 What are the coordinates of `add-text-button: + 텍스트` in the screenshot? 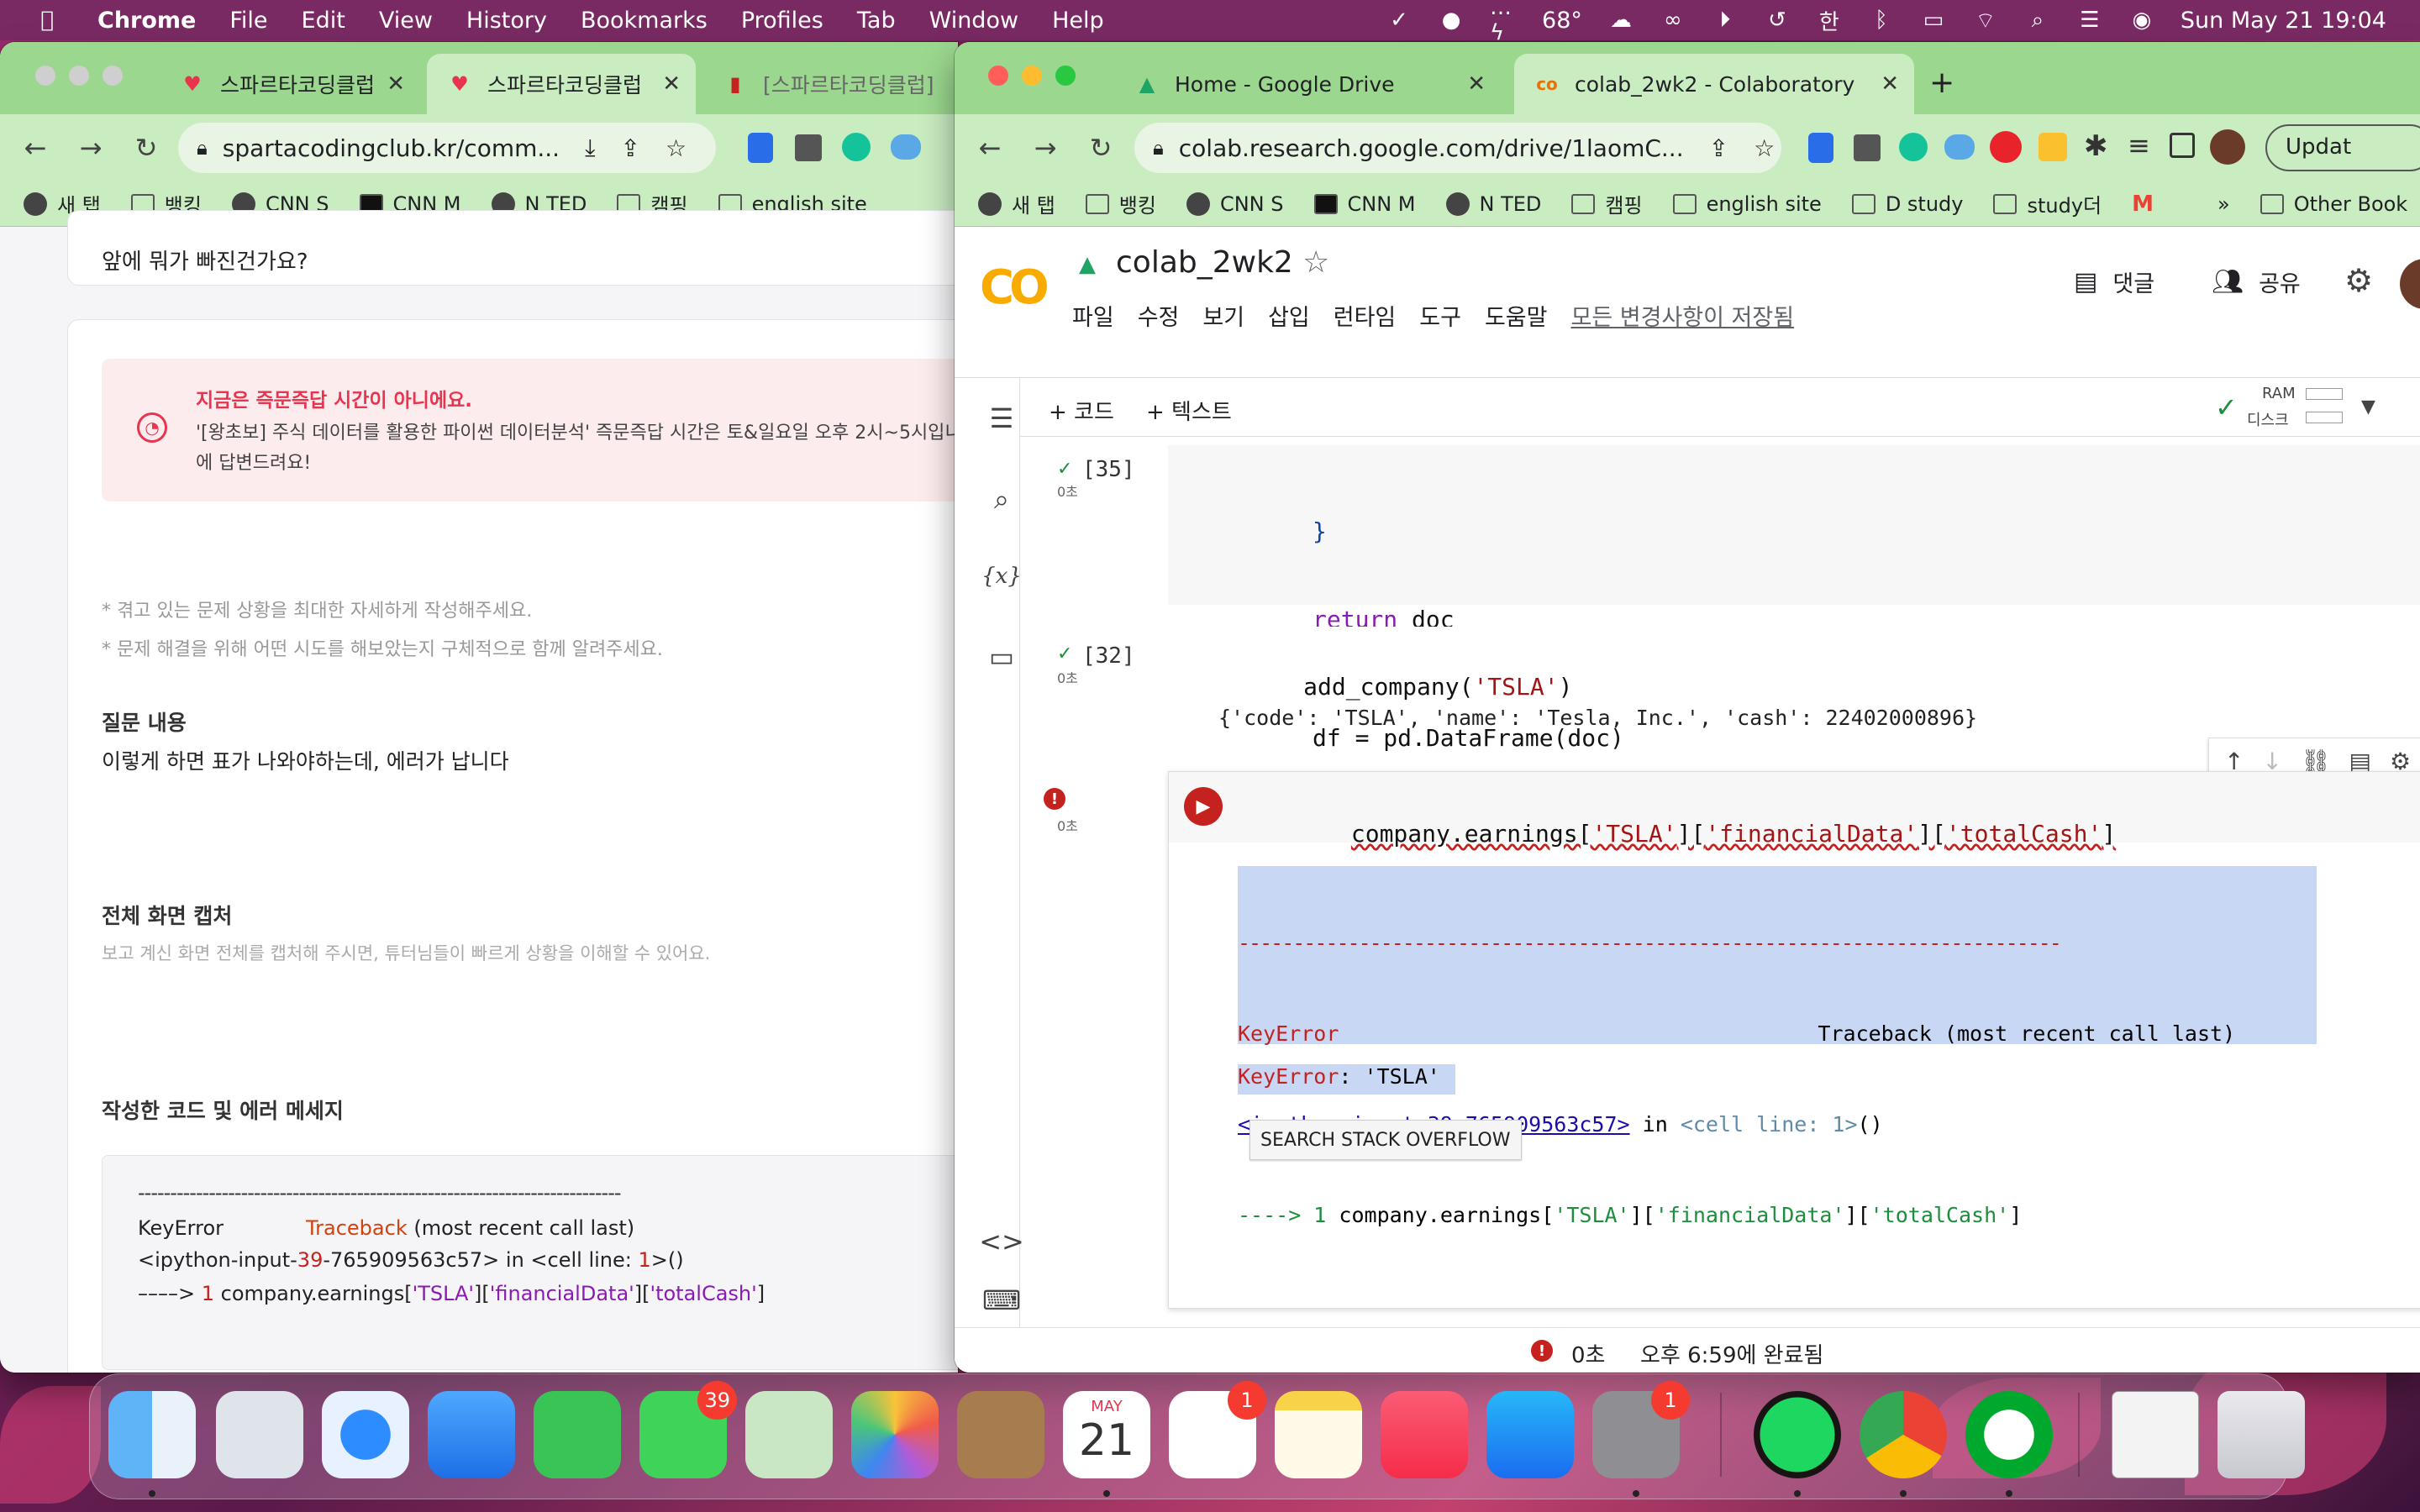 It's located at (1189, 410).